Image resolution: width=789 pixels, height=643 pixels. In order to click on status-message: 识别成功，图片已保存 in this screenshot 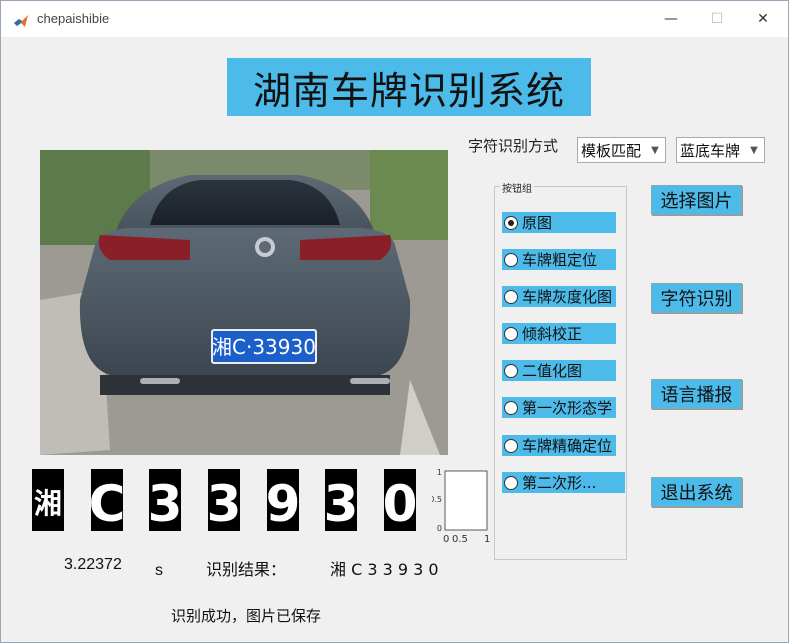, I will do `click(246, 616)`.